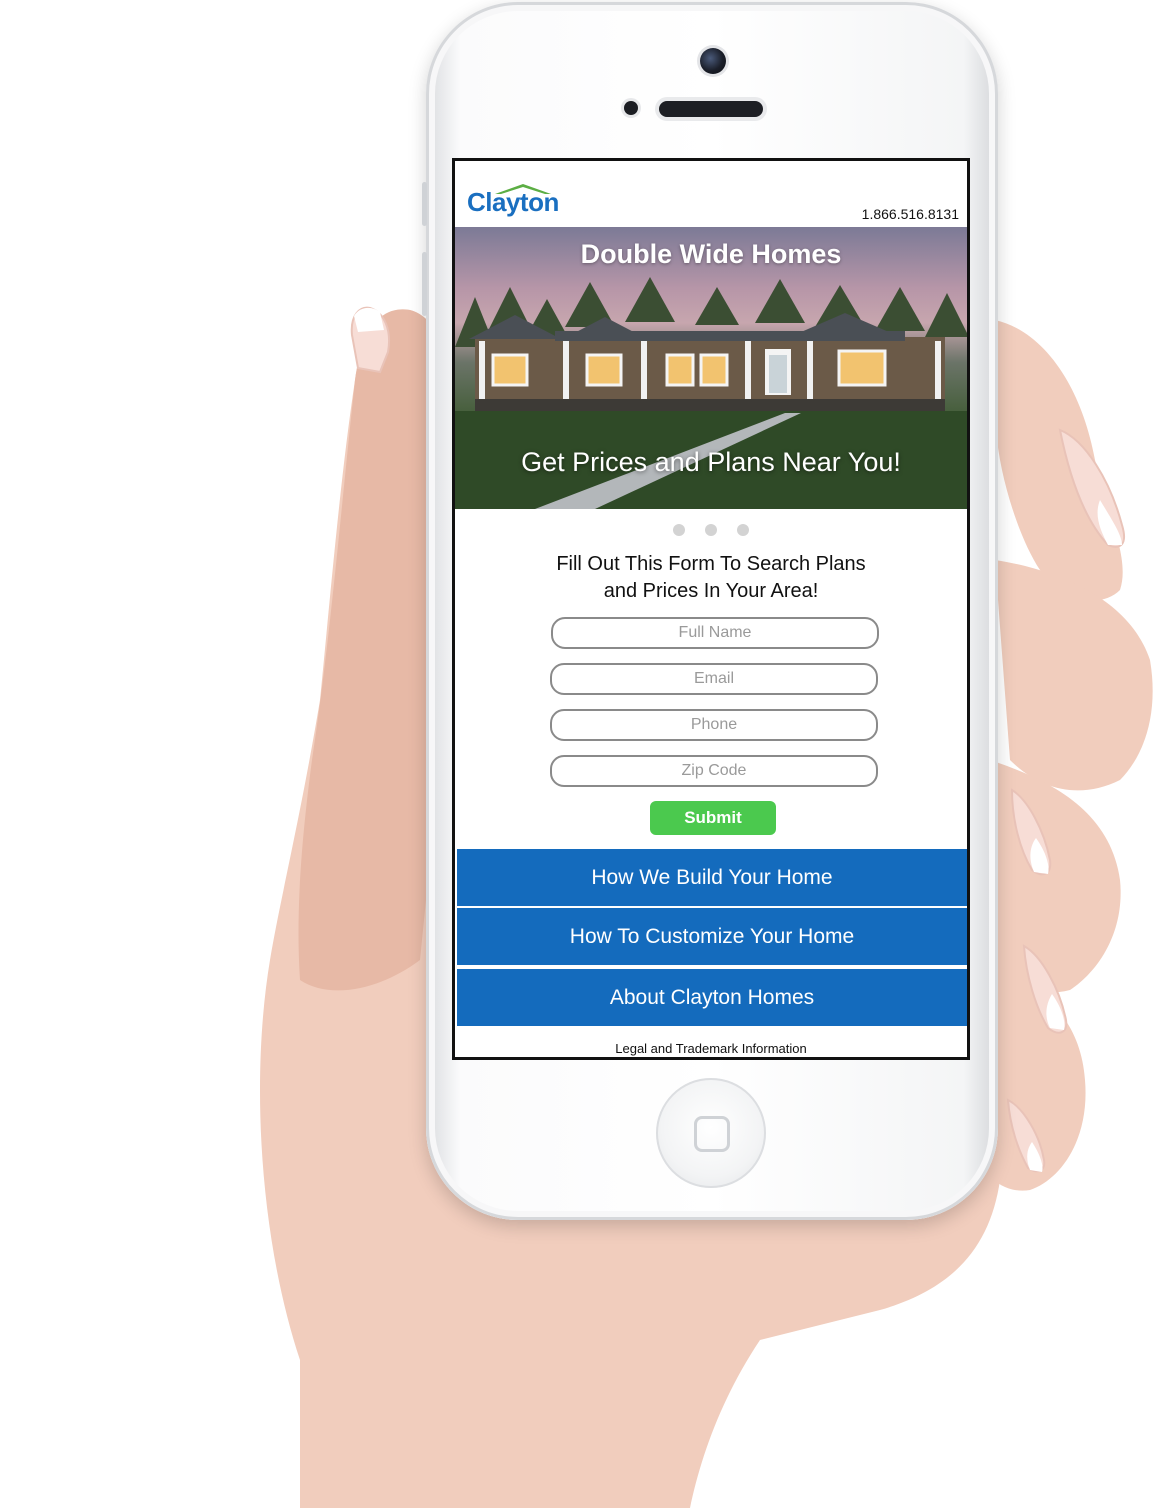  Describe the element at coordinates (714, 679) in the screenshot. I see `email-input` at that location.